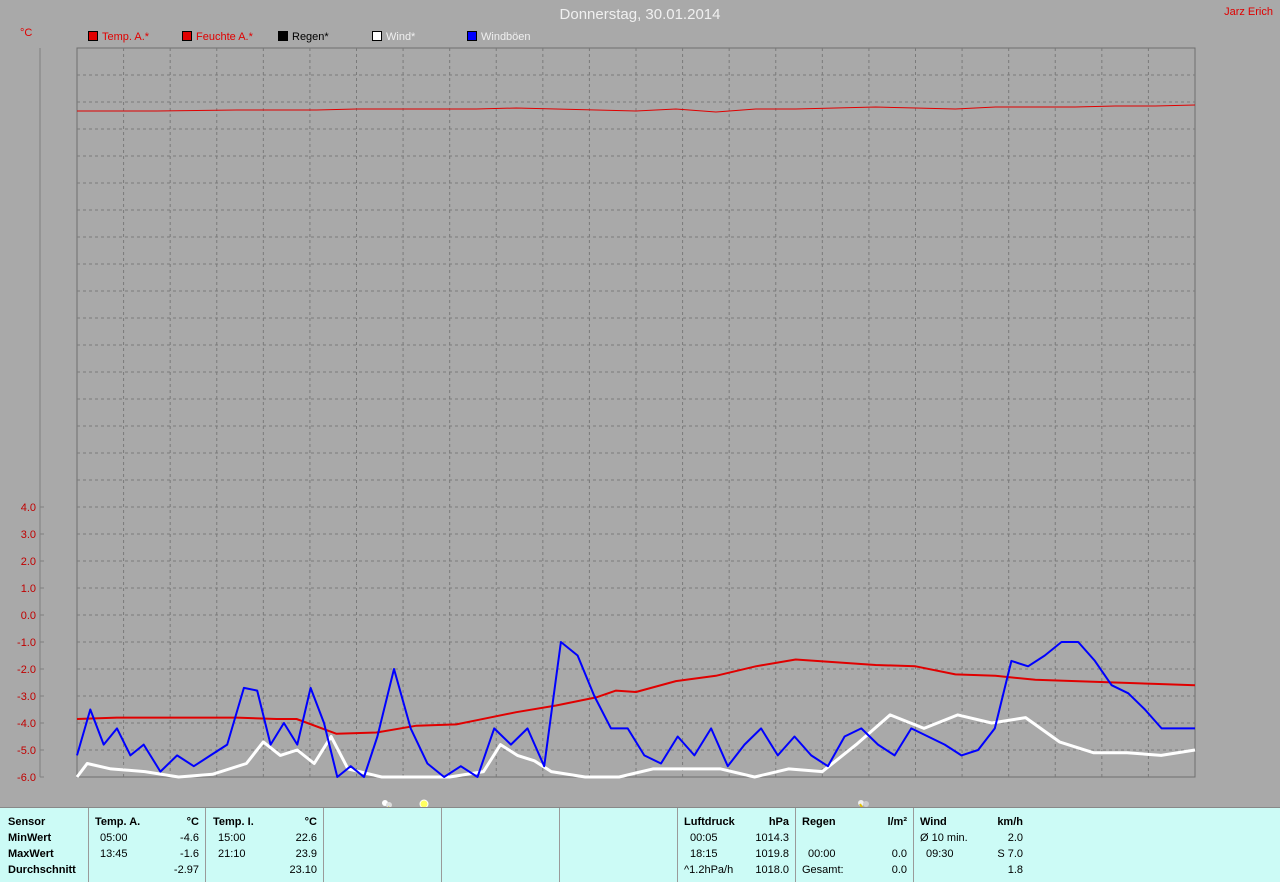 The height and width of the screenshot is (882, 1280). Describe the element at coordinates (42, 870) in the screenshot. I see `row-label-avg: Durchschnitt` at that location.